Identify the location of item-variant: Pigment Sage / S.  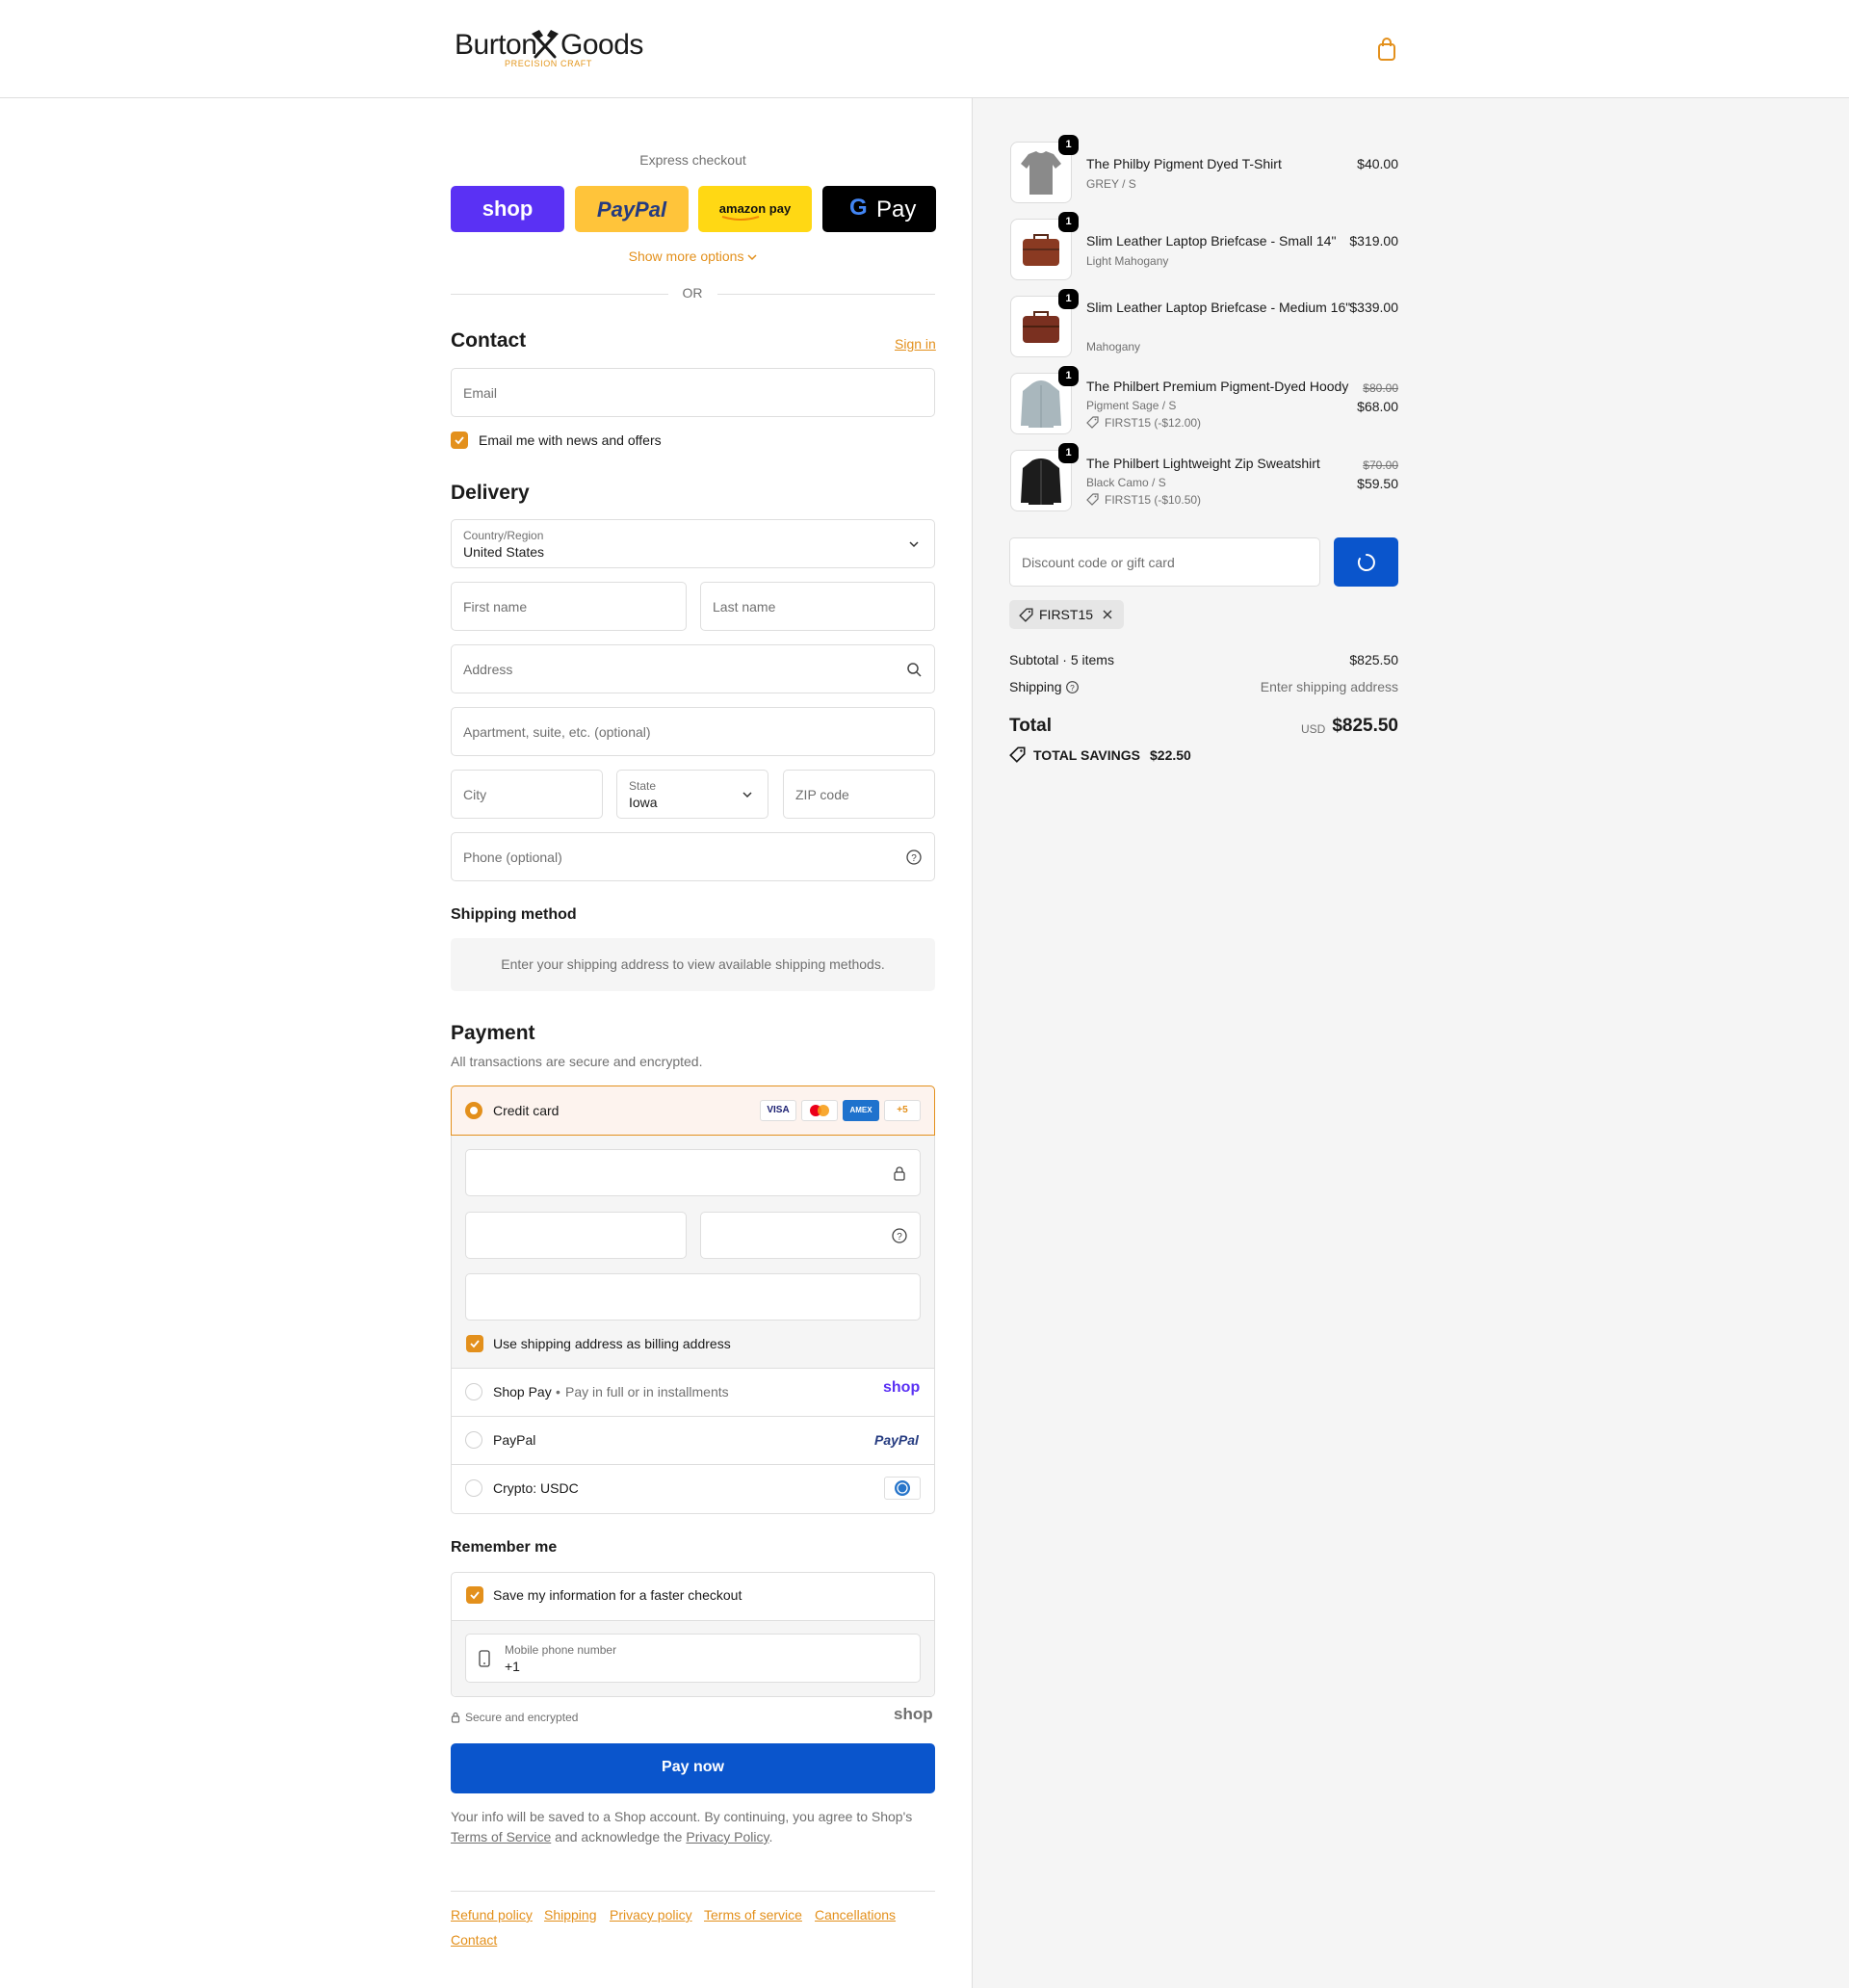
(1131, 405).